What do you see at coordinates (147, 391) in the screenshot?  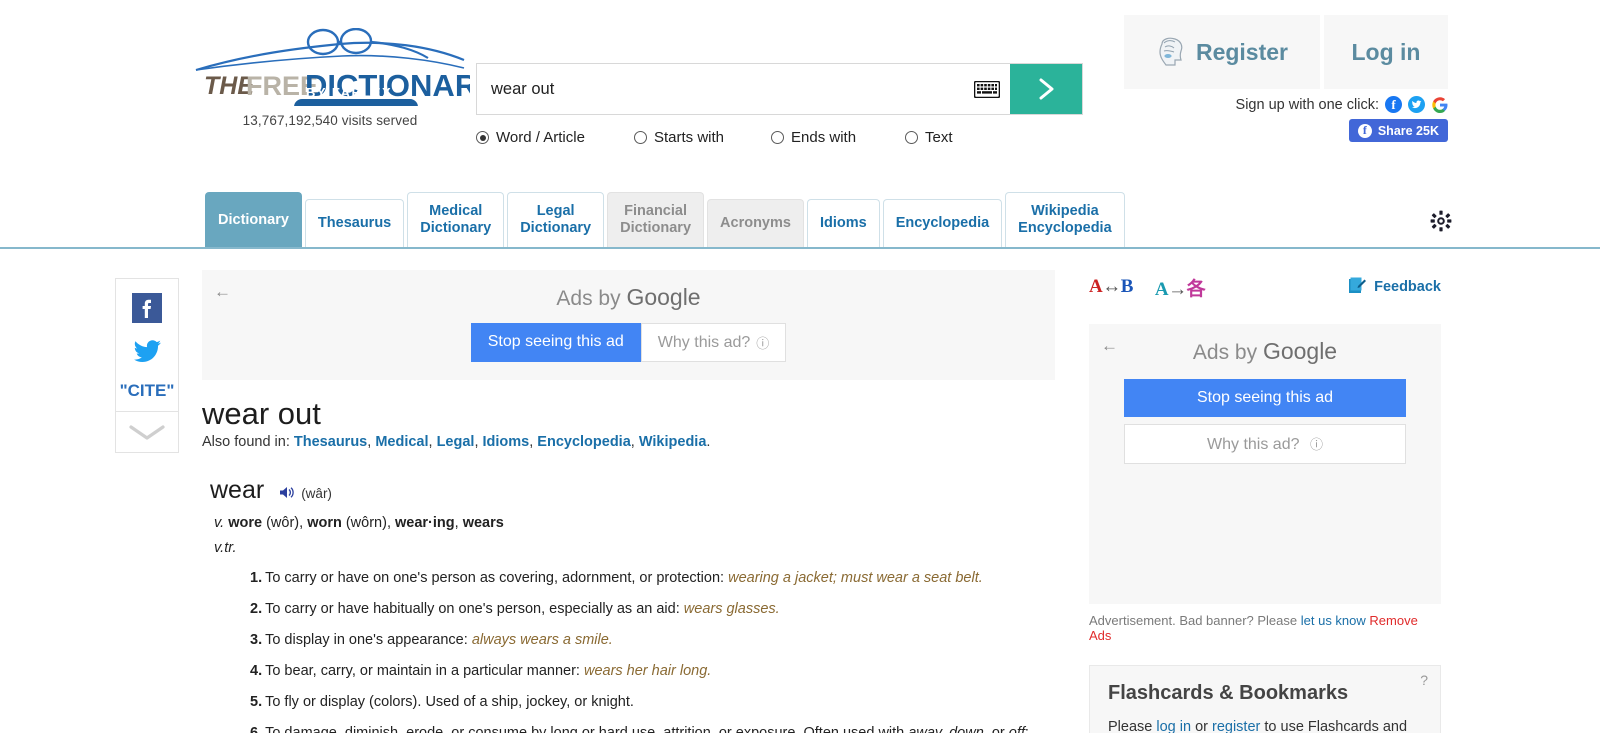 I see `cite-button: "CITE"` at bounding box center [147, 391].